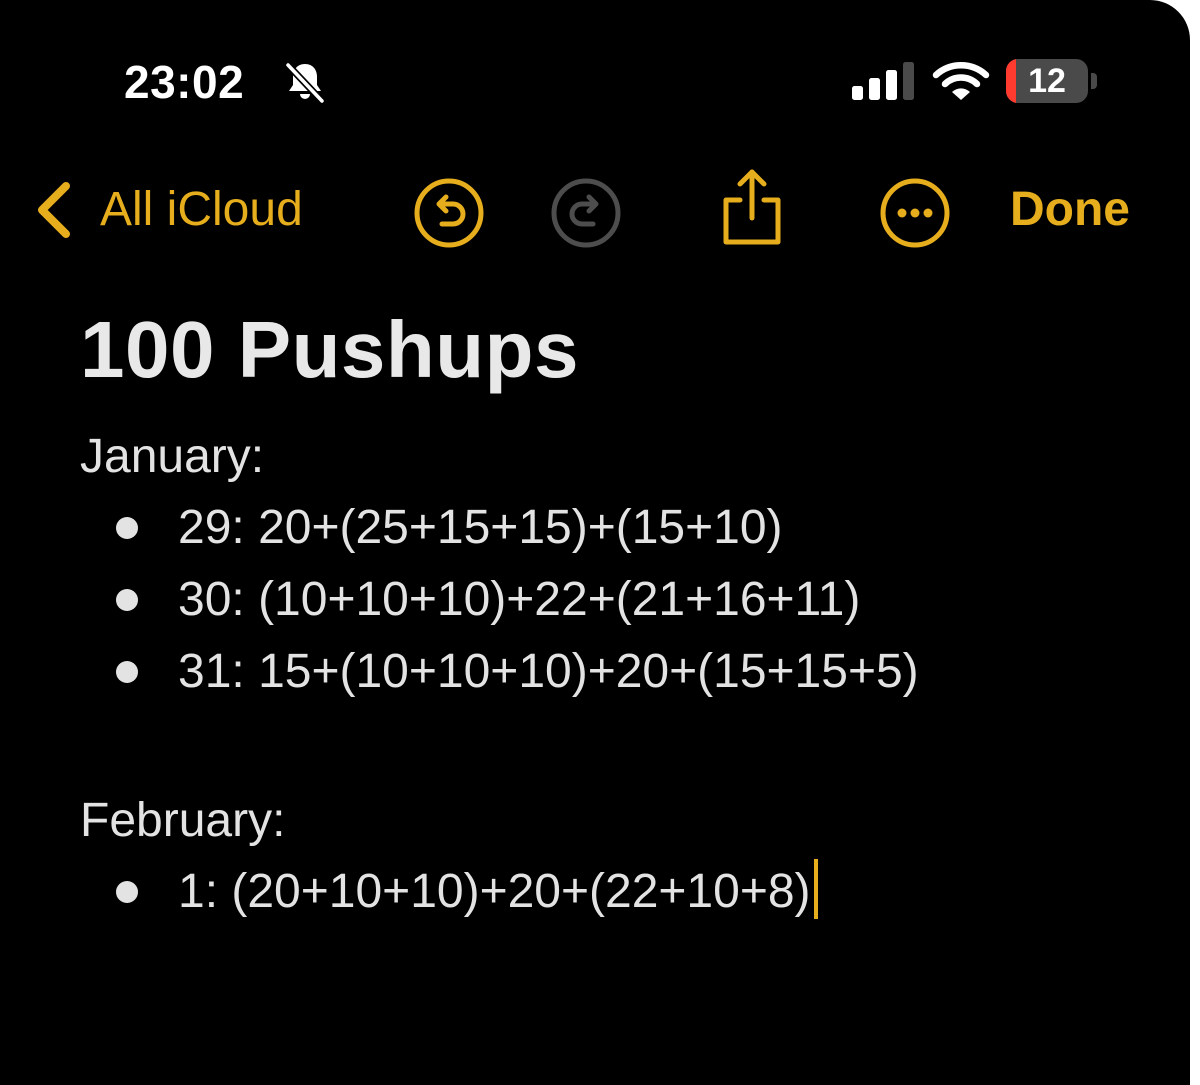 This screenshot has width=1200, height=1085. I want to click on entry-text: 31: 15+(10+10+10)+20+(15+15+5), so click(548, 671).